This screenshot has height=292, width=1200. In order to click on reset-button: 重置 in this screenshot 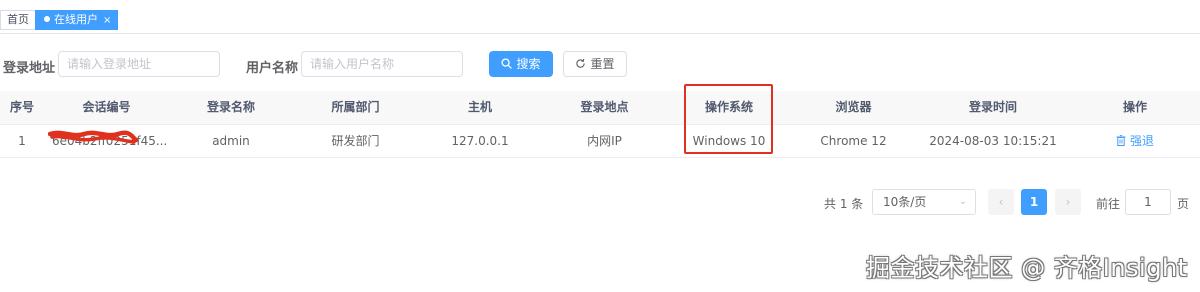, I will do `click(595, 64)`.